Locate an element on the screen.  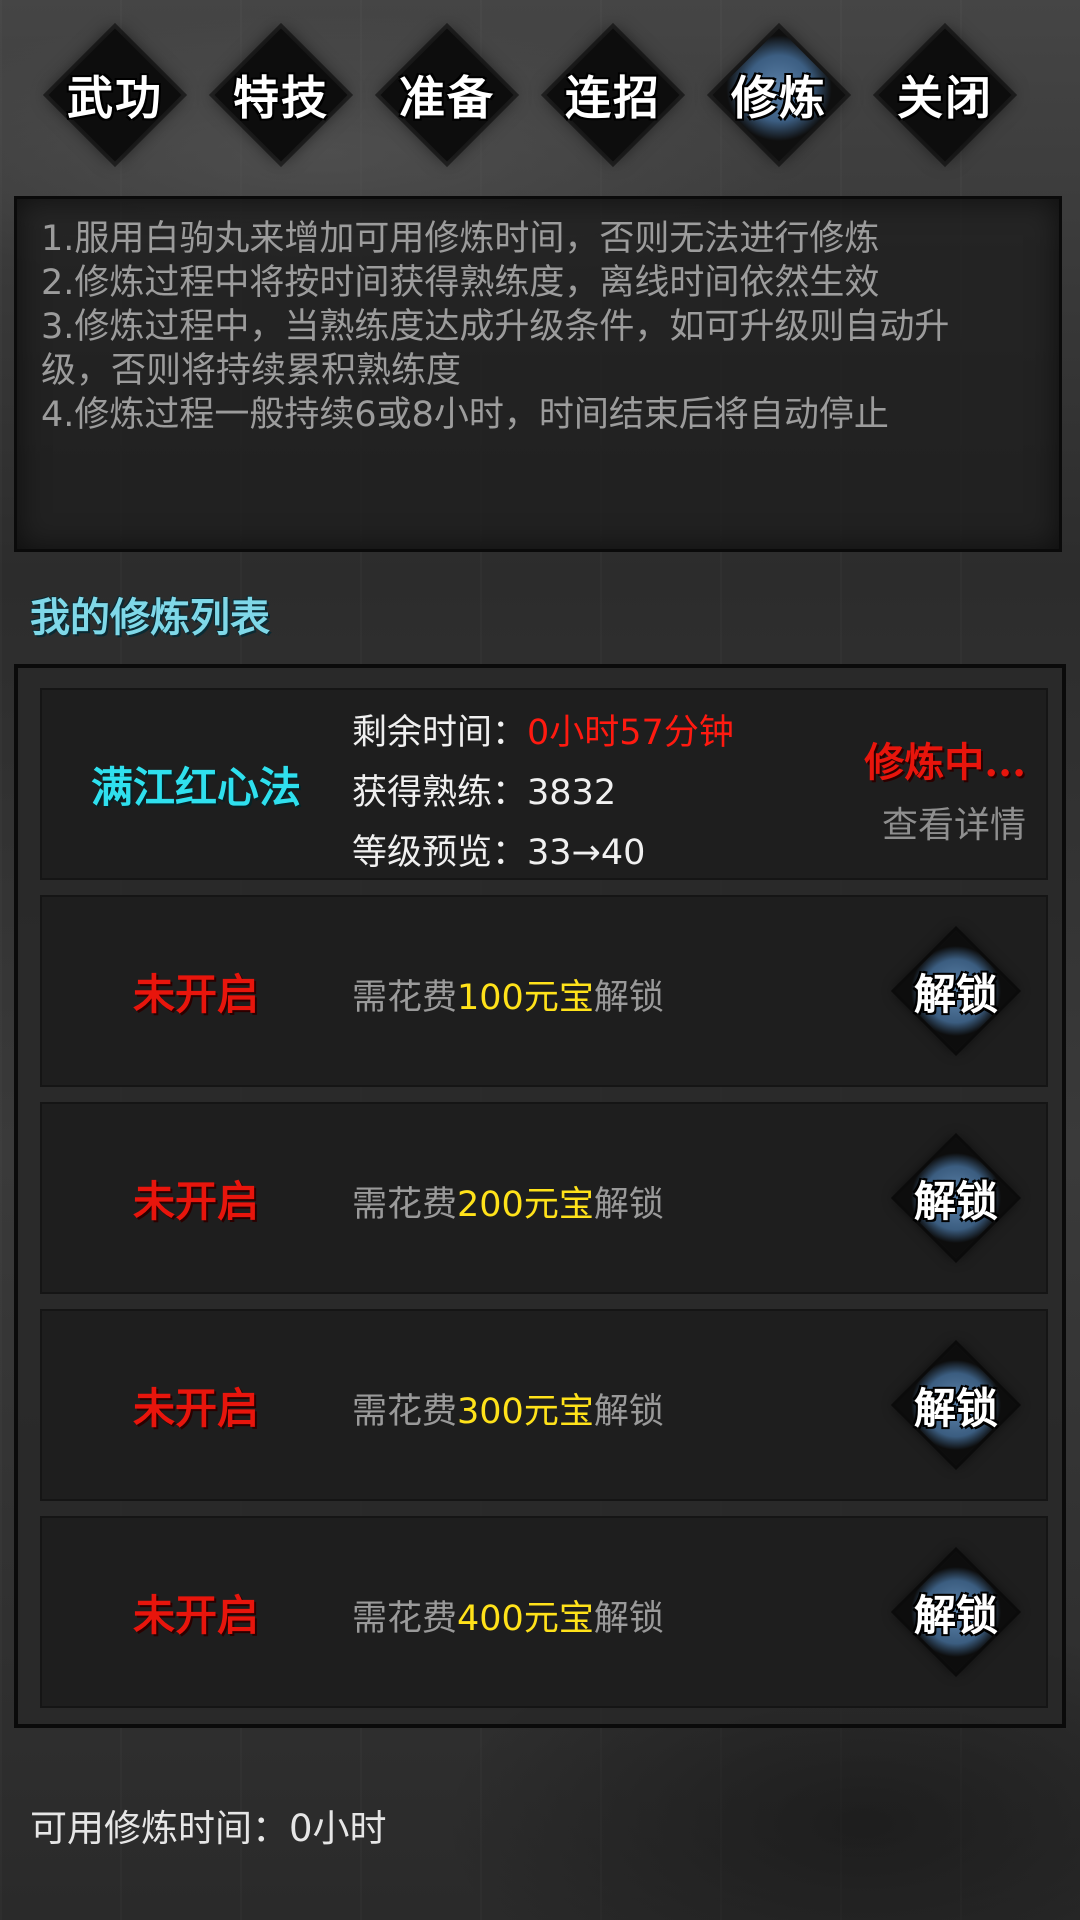
level-preview-value: 33→40 is located at coordinates (586, 853).